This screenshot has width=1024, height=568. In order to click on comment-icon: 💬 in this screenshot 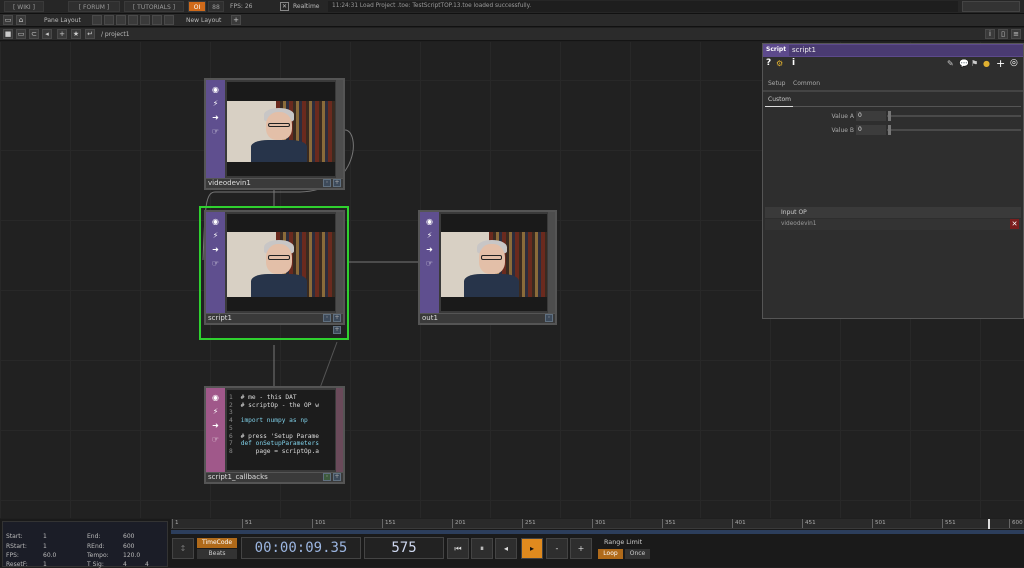, I will do `click(964, 63)`.